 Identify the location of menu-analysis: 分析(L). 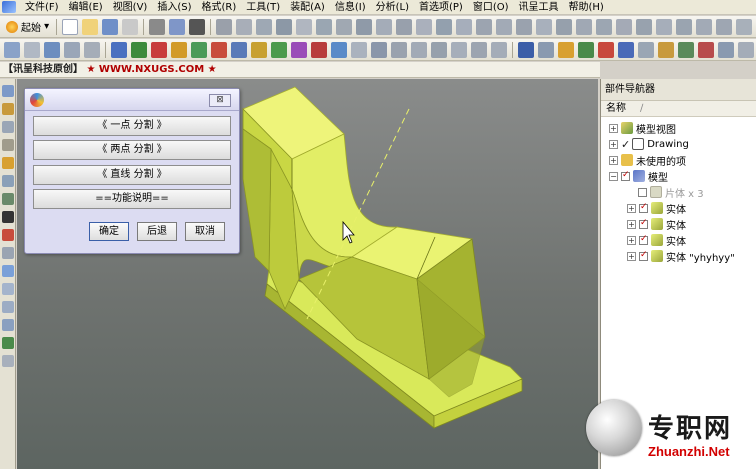
(392, 7).